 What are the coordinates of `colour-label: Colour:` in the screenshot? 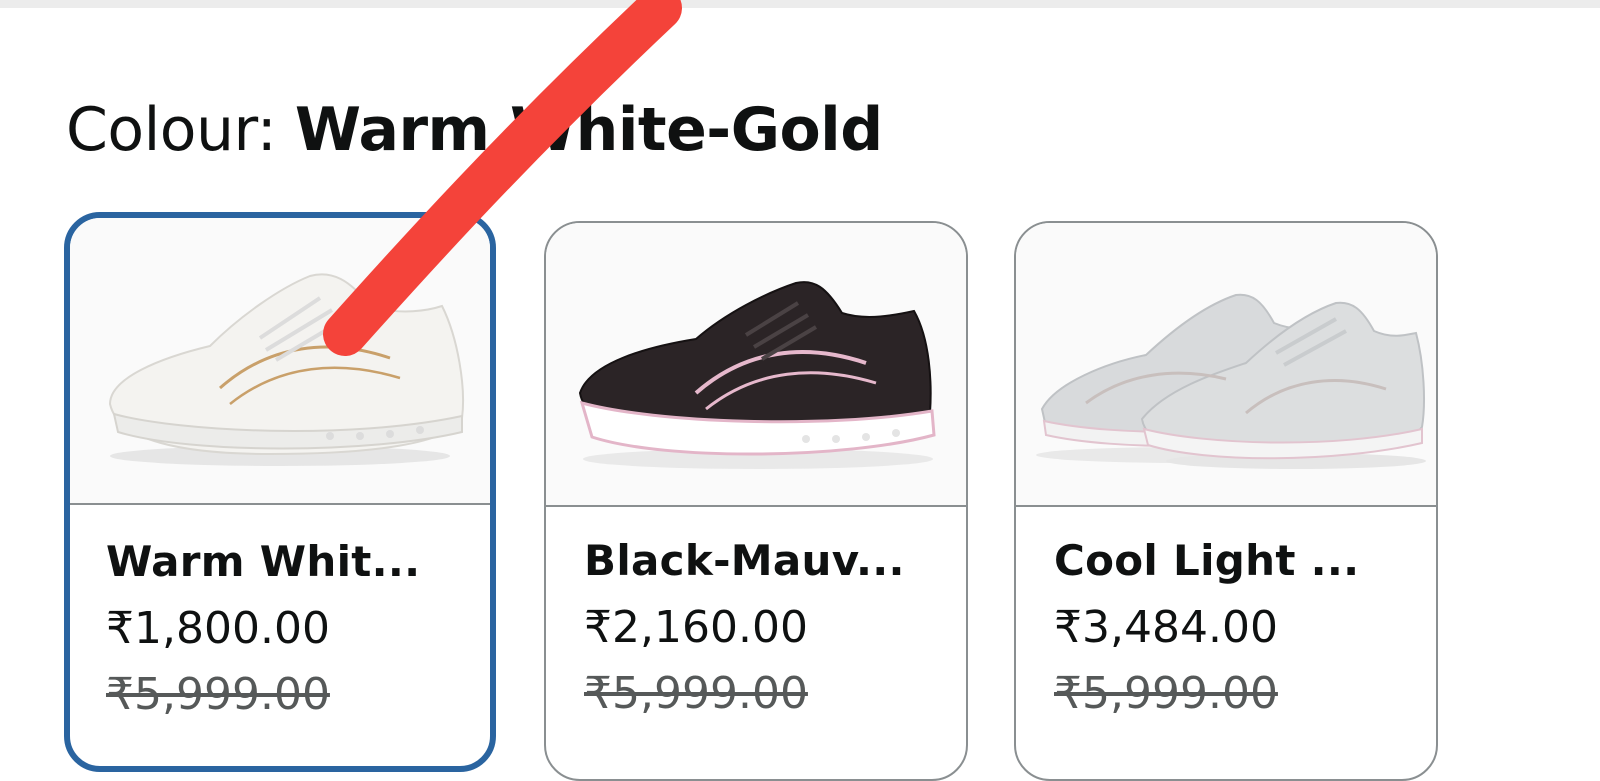 It's located at (180, 130).